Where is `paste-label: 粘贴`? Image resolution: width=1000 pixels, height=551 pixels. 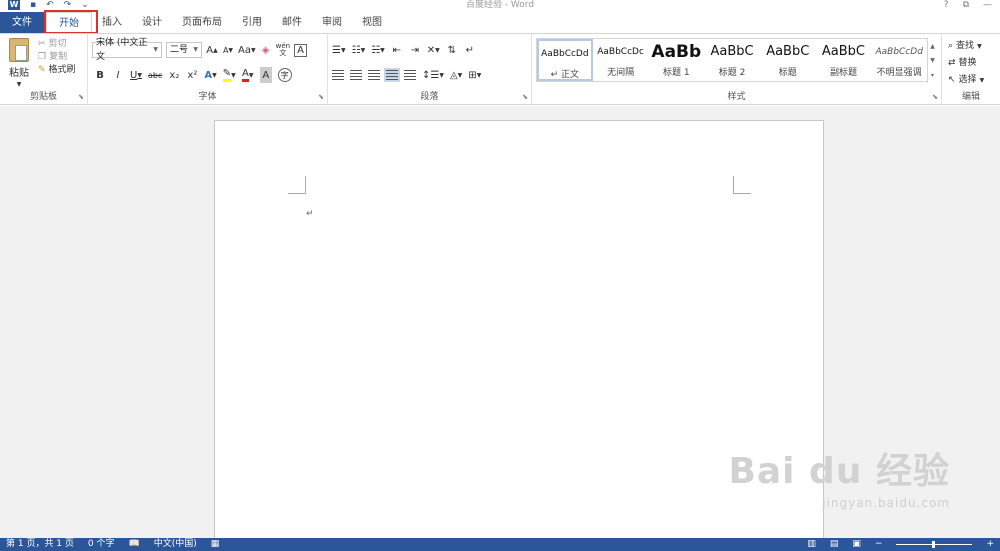 paste-label: 粘贴 is located at coordinates (19, 73).